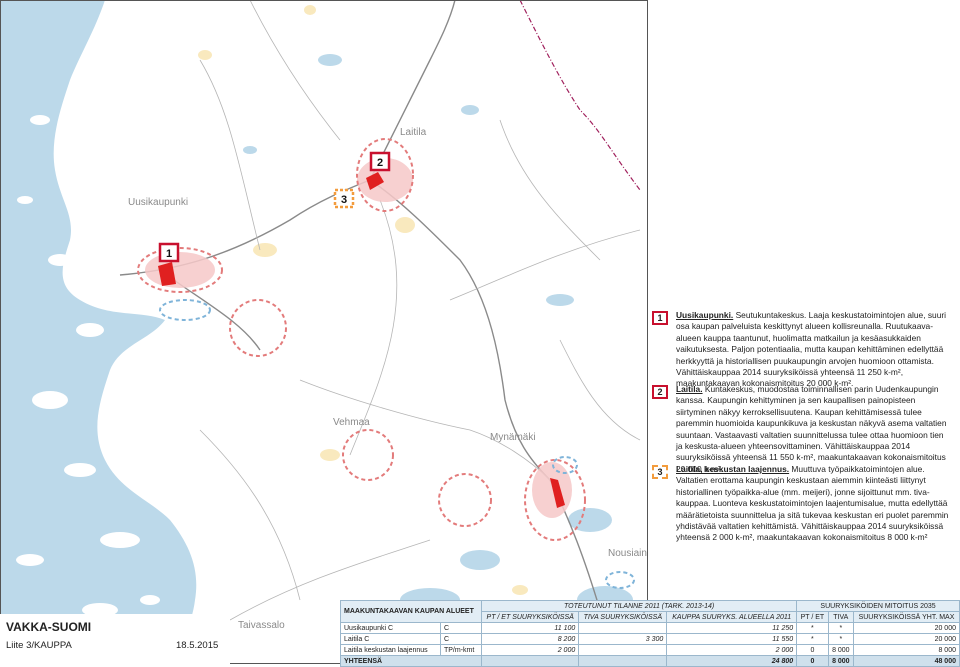 The image size is (960, 667). Describe the element at coordinates (623, 617) in the screenshot. I see `col-tiva-header: TIVA SUURYKSIKÖISSÄ` at that location.